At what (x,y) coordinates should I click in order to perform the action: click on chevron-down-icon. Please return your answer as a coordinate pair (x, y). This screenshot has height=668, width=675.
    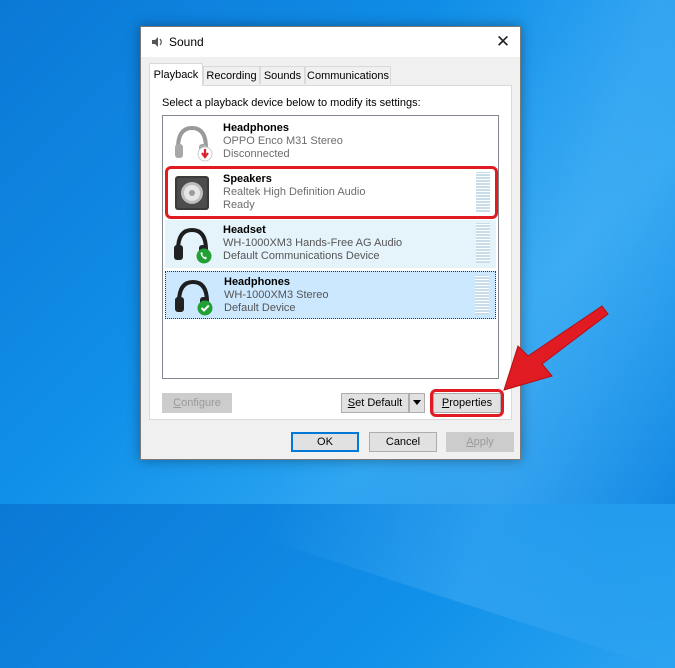
    Looking at the image, I should click on (417, 402).